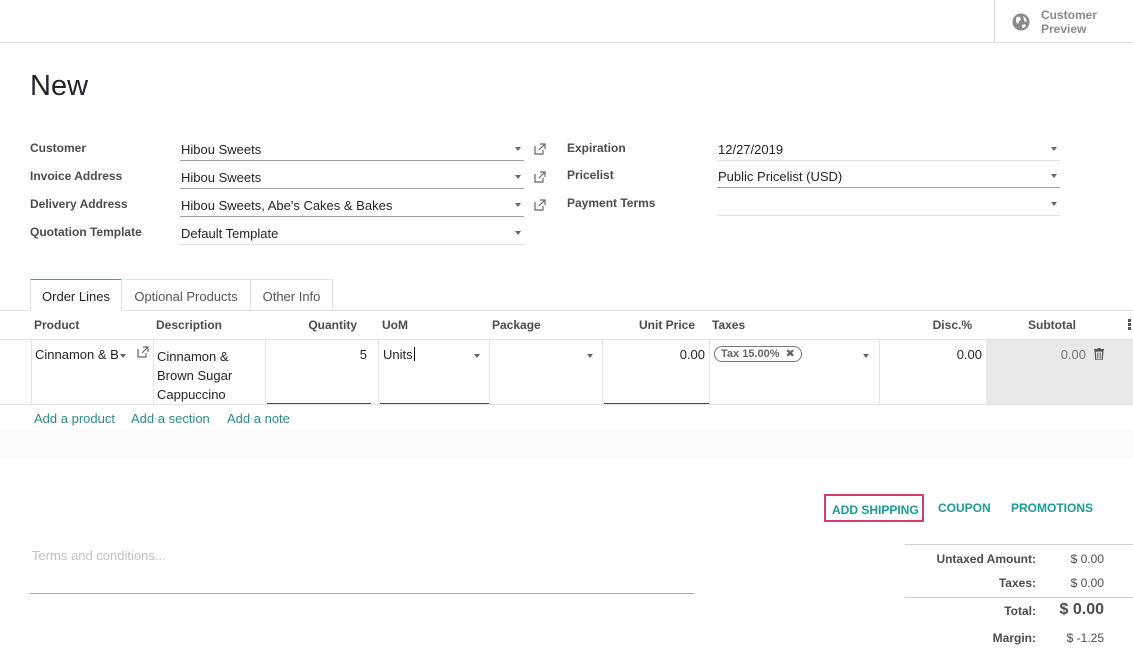 Image resolution: width=1133 pixels, height=656 pixels. I want to click on add-shipping-button: ADD SHIPPING, so click(874, 508).